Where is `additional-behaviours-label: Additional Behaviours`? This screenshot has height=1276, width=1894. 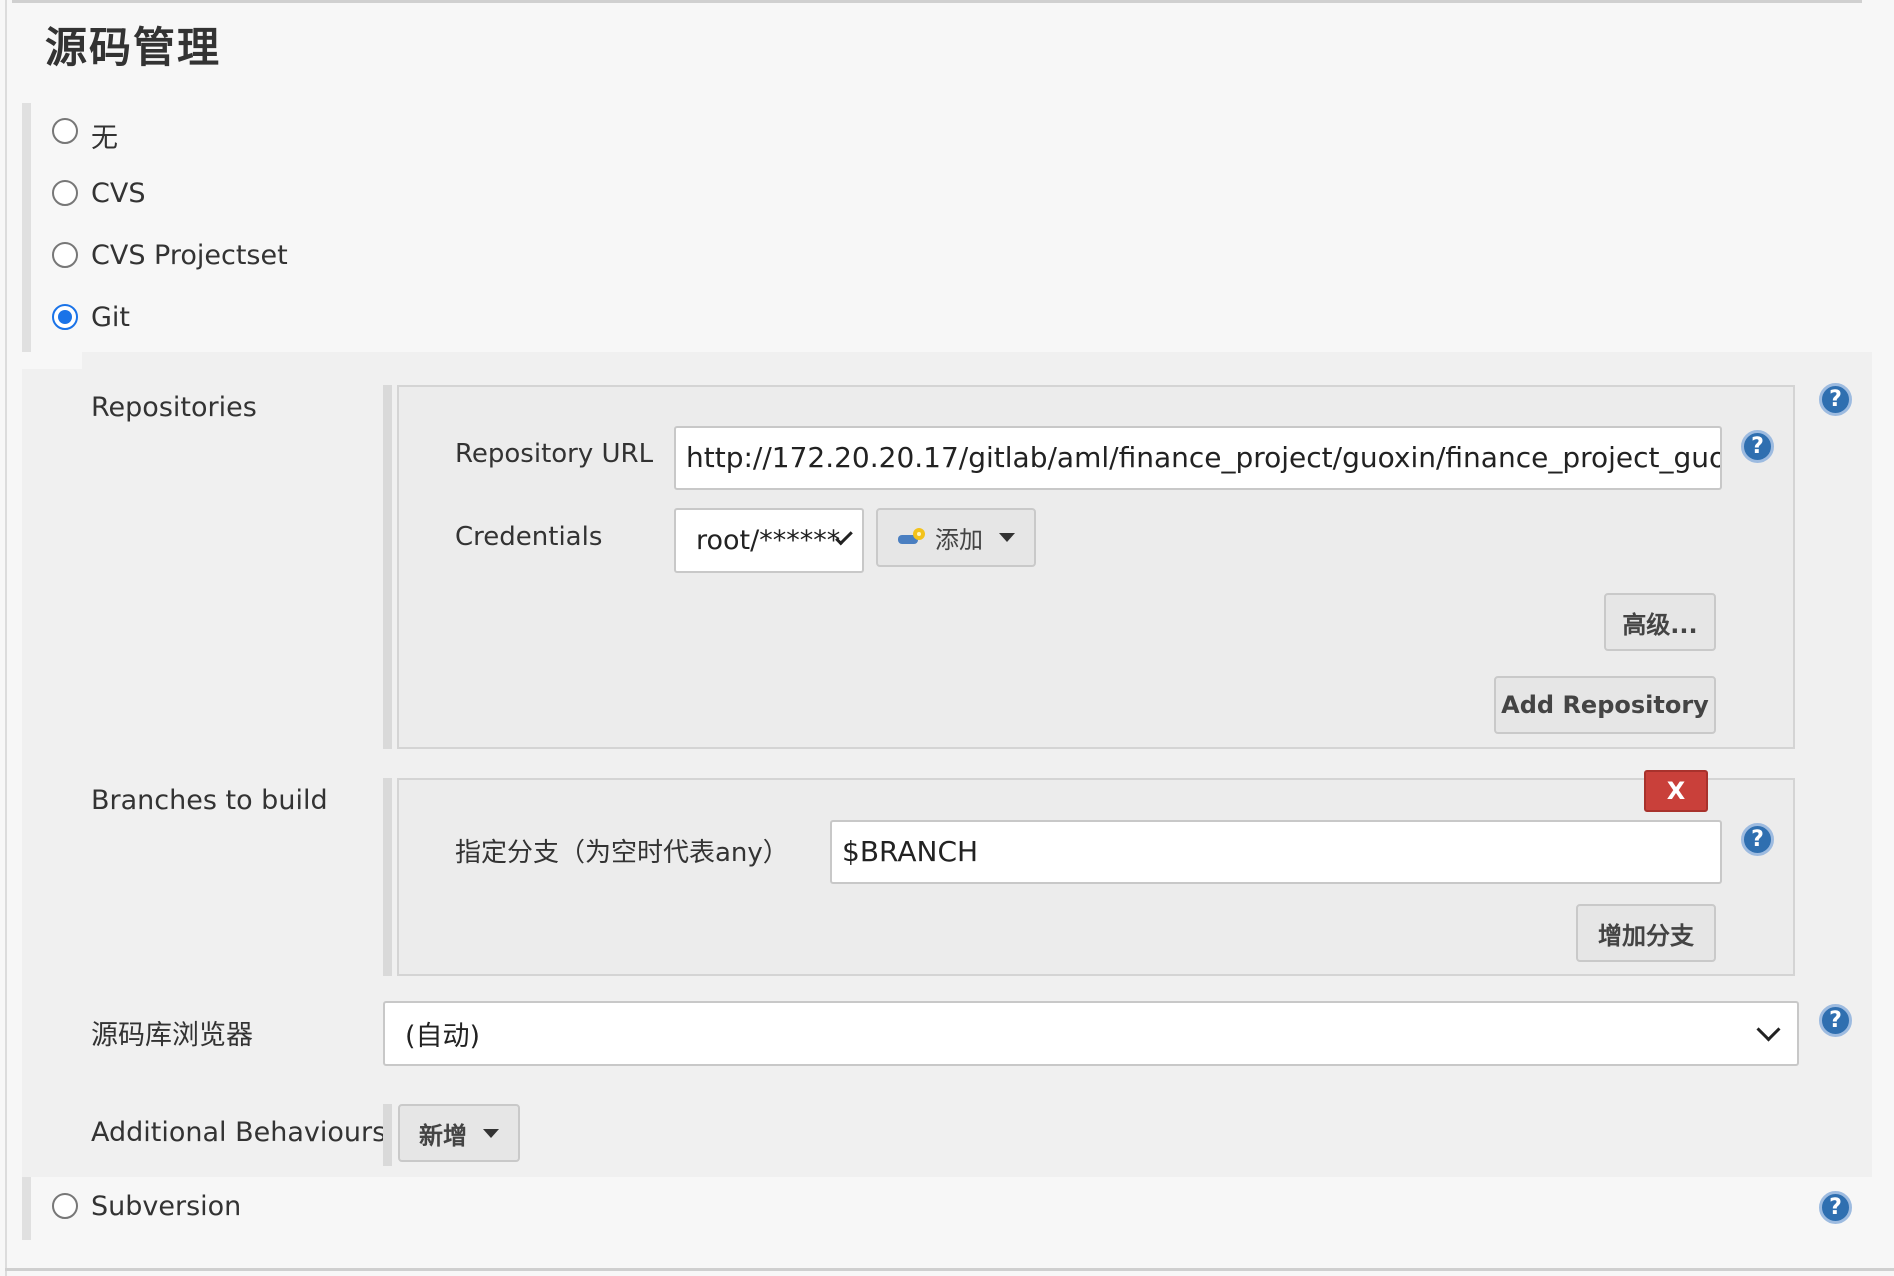
additional-behaviours-label: Additional Behaviours is located at coordinates (239, 1132).